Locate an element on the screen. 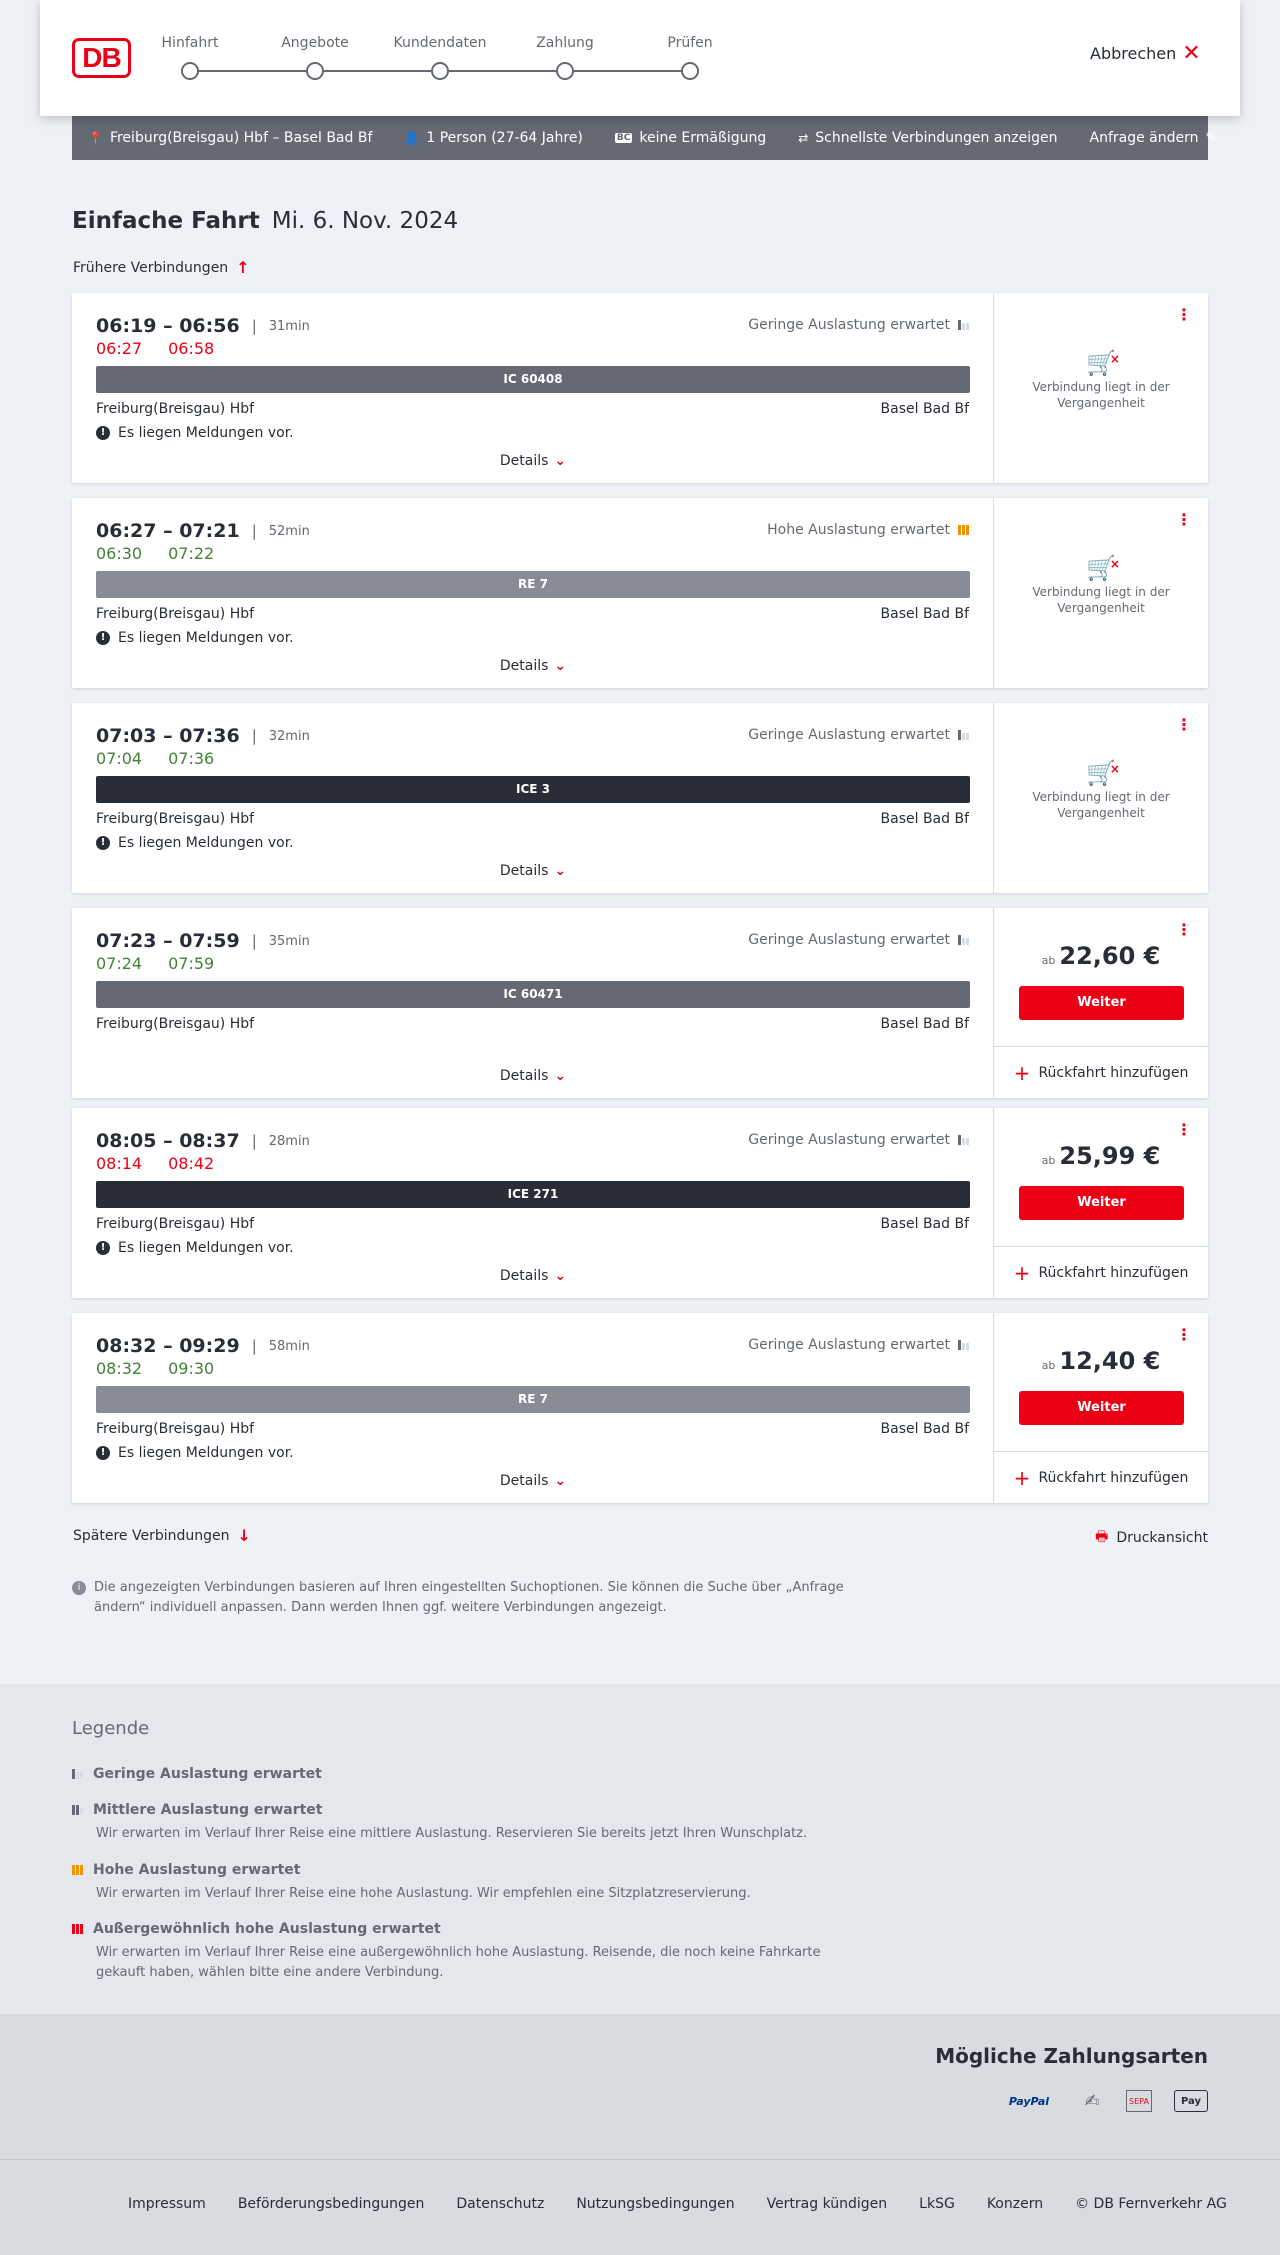 The height and width of the screenshot is (2255, 1280). schedule-times: 06:19 – 06:56 is located at coordinates (168, 326).